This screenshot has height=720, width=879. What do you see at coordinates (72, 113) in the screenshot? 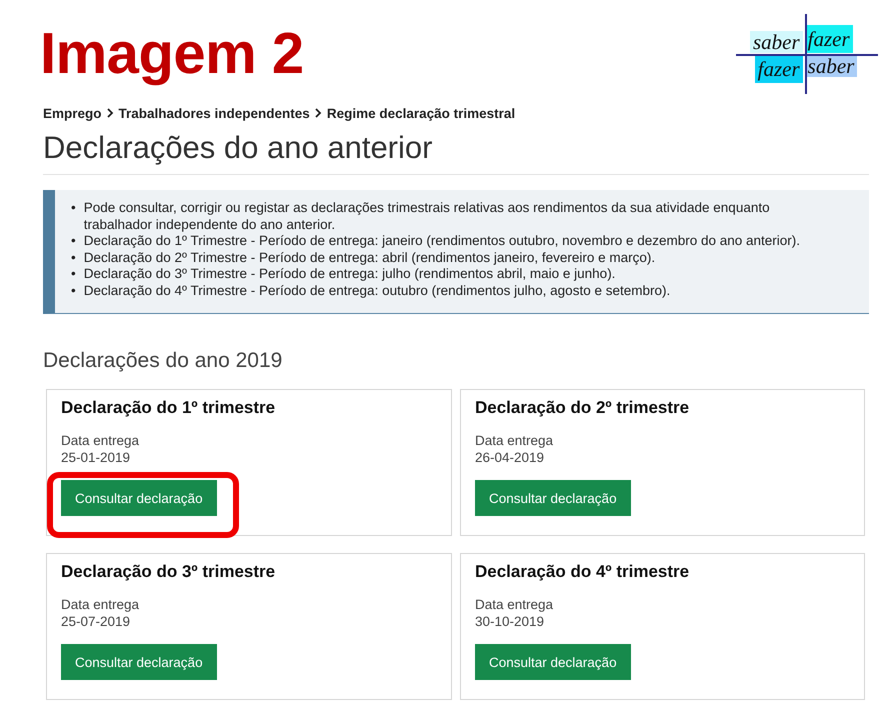
I see `breadcrumb-link: Emprego` at bounding box center [72, 113].